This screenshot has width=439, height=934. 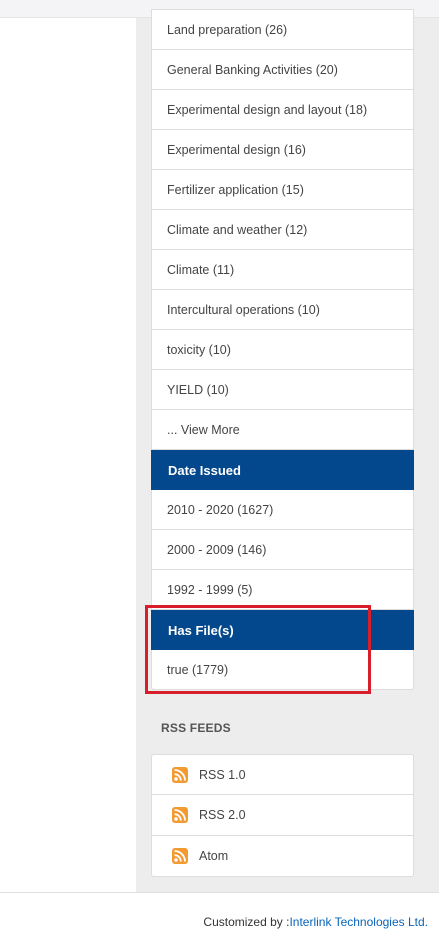 What do you see at coordinates (282, 190) in the screenshot?
I see `facet-item-subject: Fertilizer application (15)` at bounding box center [282, 190].